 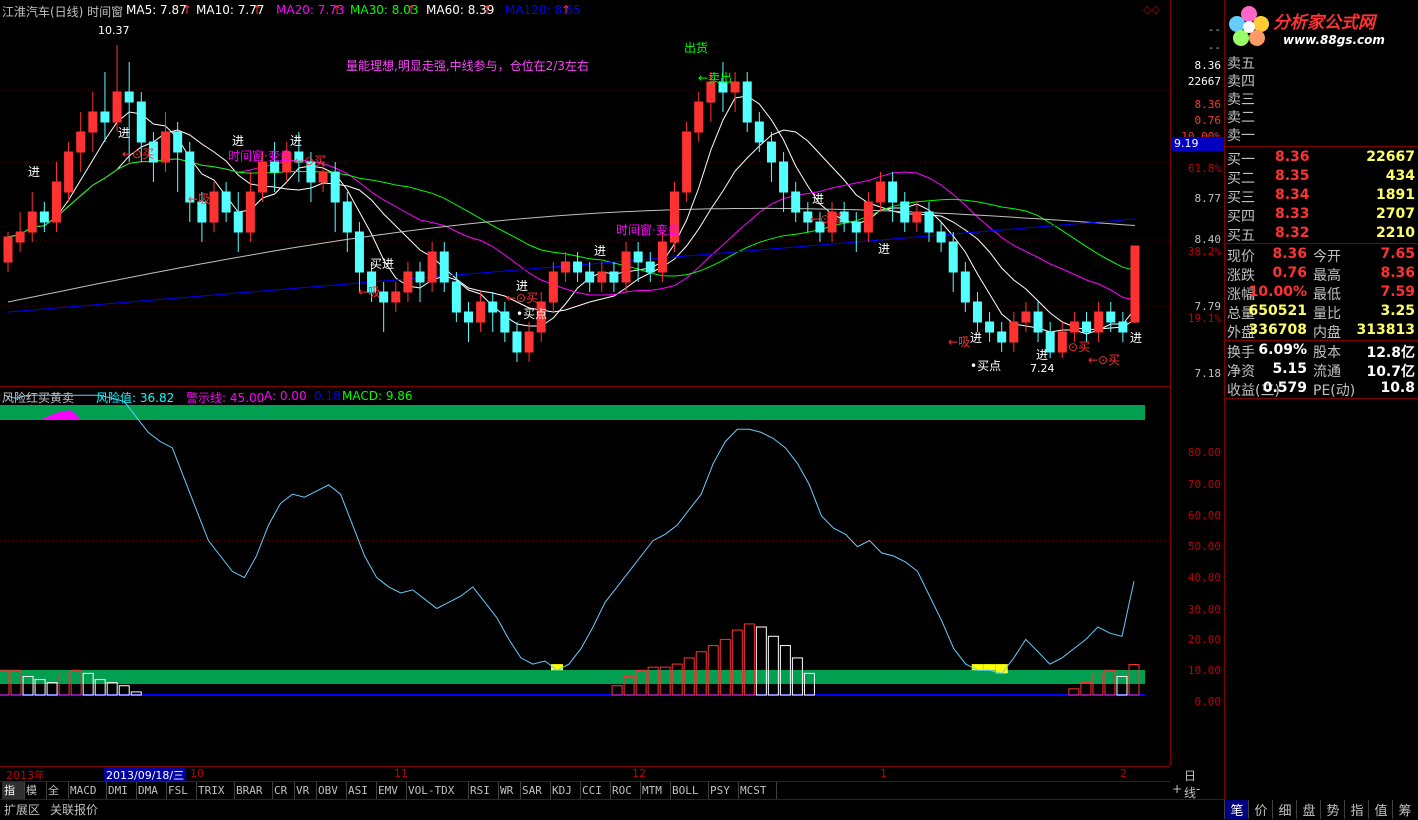 I want to click on tab-roc: ROC, so click(x=625, y=790).